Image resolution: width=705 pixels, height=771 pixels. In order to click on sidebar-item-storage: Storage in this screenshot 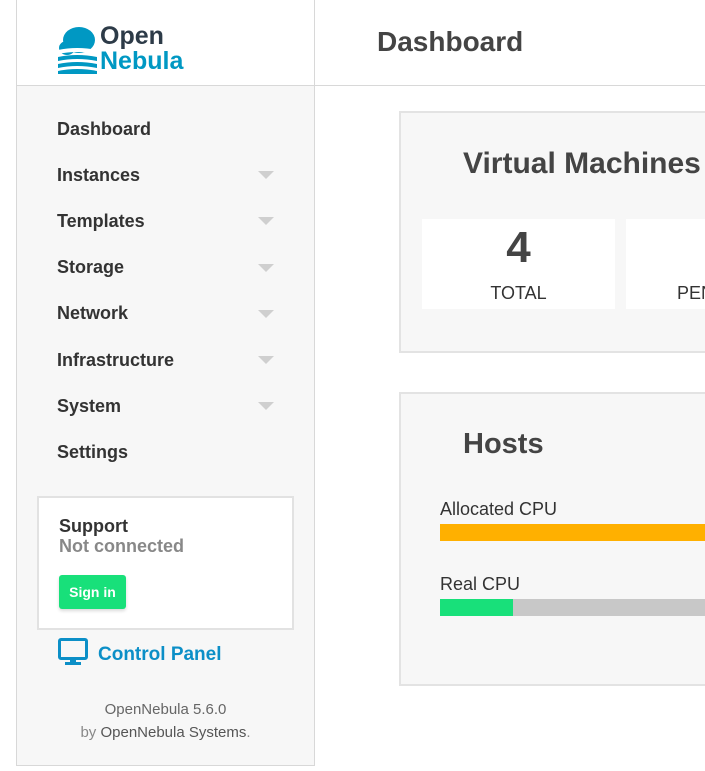, I will do `click(165, 268)`.